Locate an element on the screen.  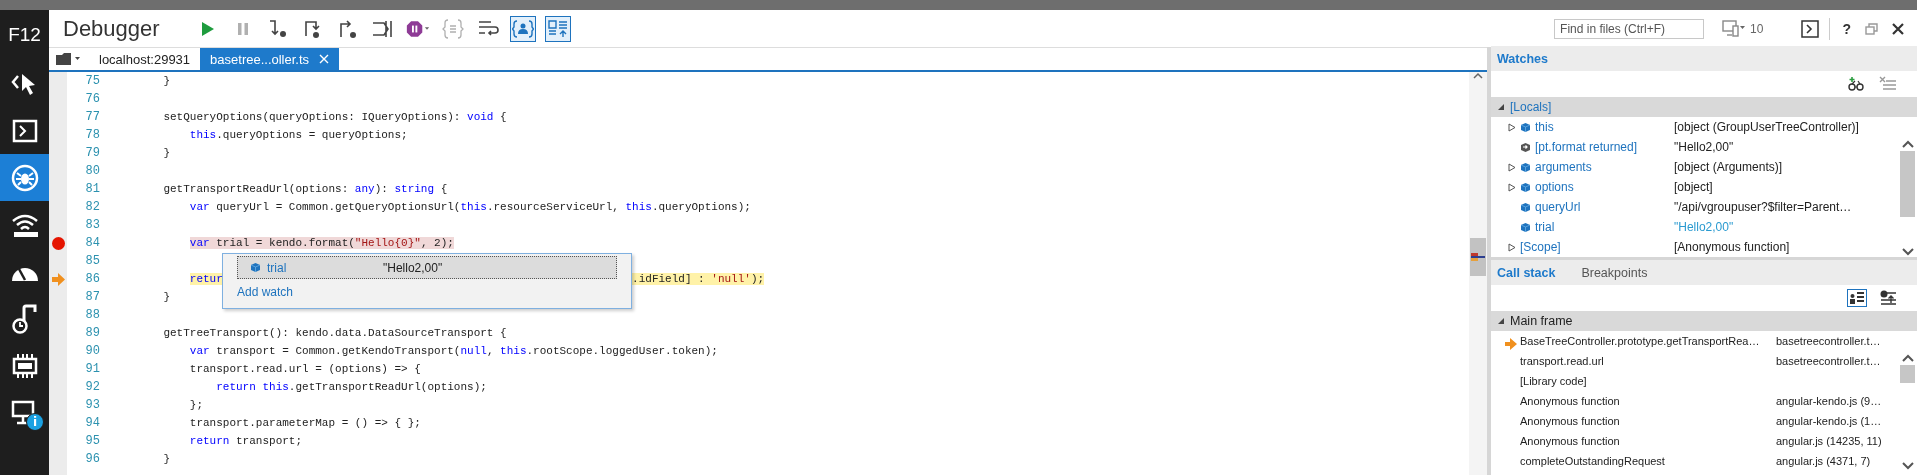
exception-pause-icon is located at coordinates (418, 28).